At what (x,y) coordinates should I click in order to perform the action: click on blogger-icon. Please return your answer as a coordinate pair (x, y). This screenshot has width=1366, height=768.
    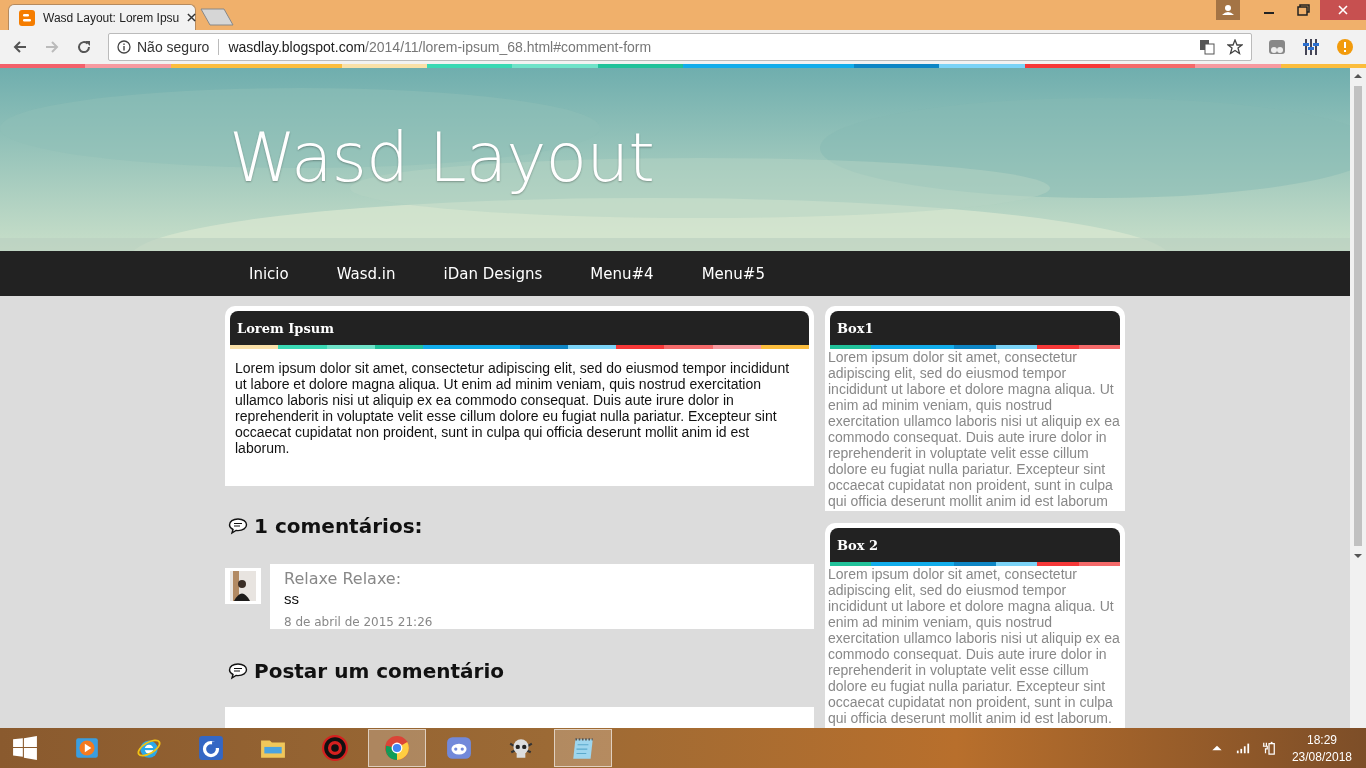
    Looking at the image, I should click on (27, 17).